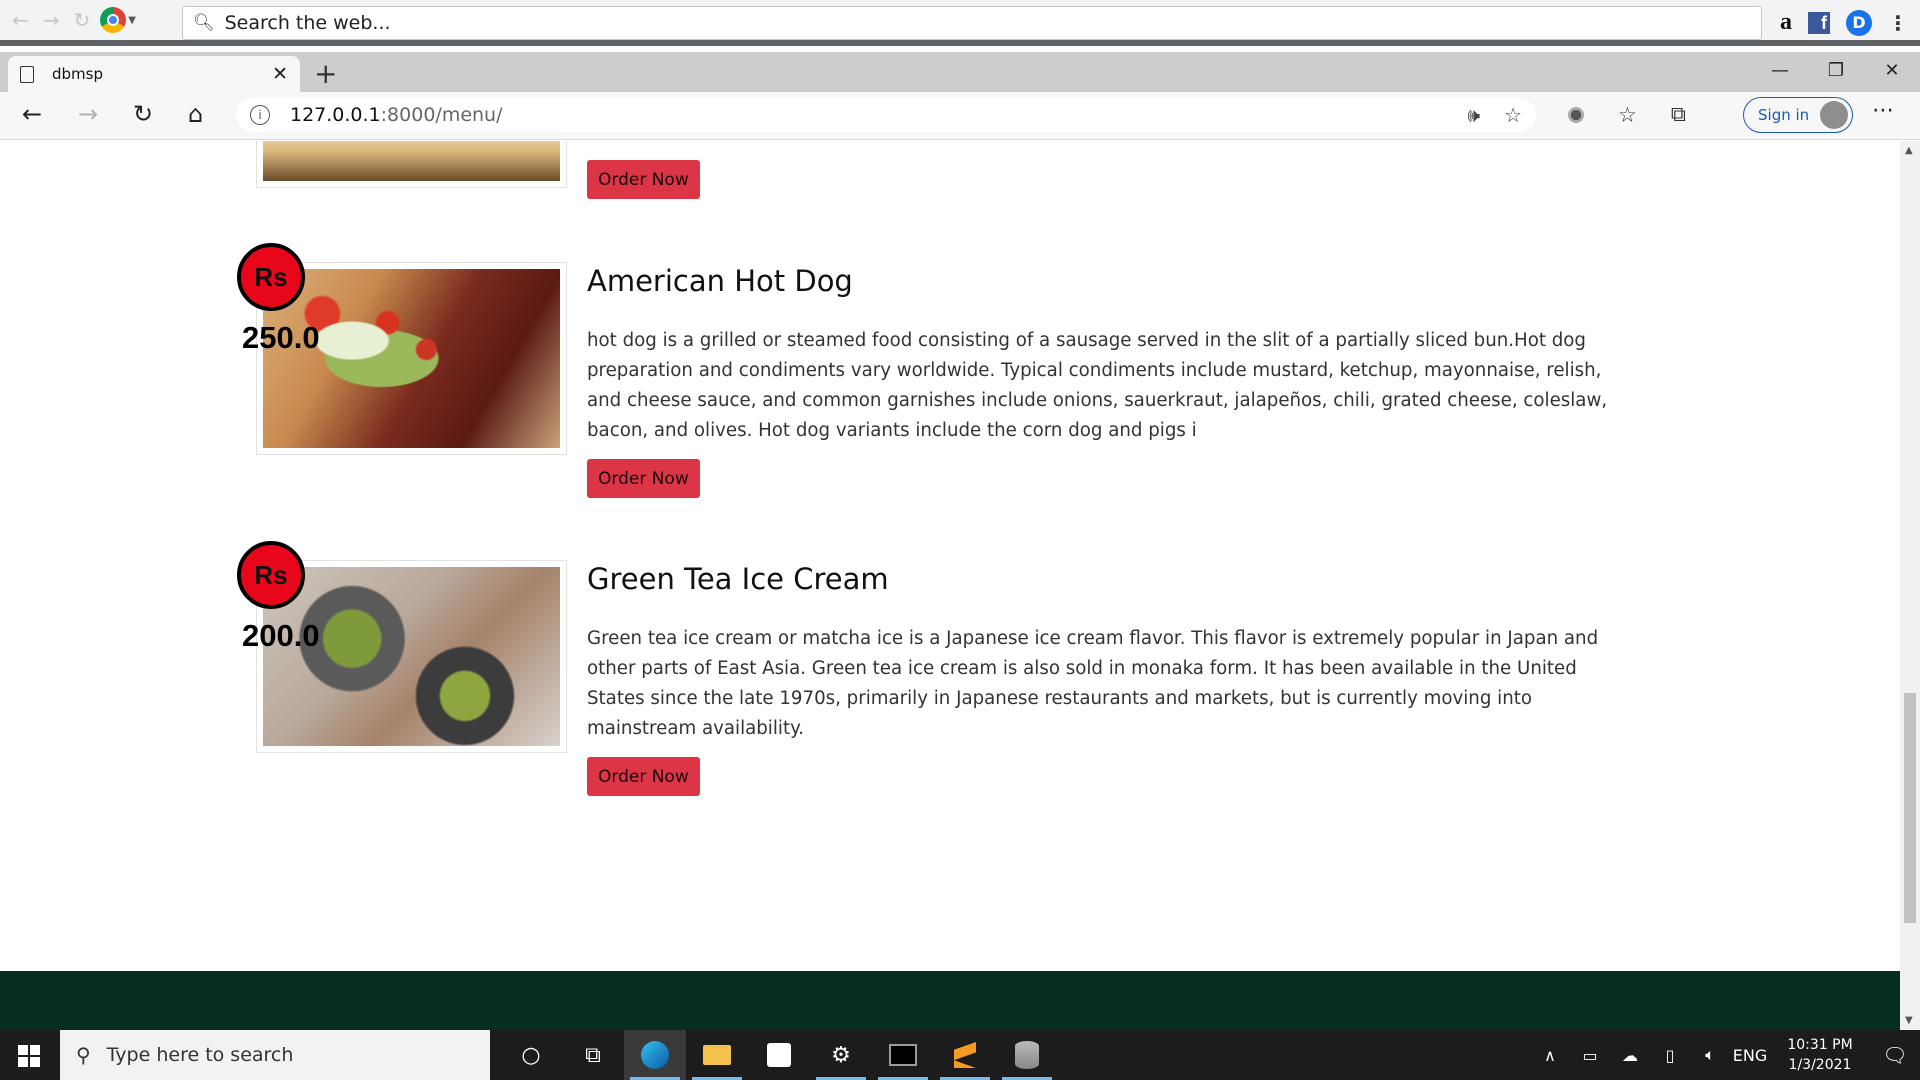  Describe the element at coordinates (1576, 114) in the screenshot. I see `record-icon` at that location.